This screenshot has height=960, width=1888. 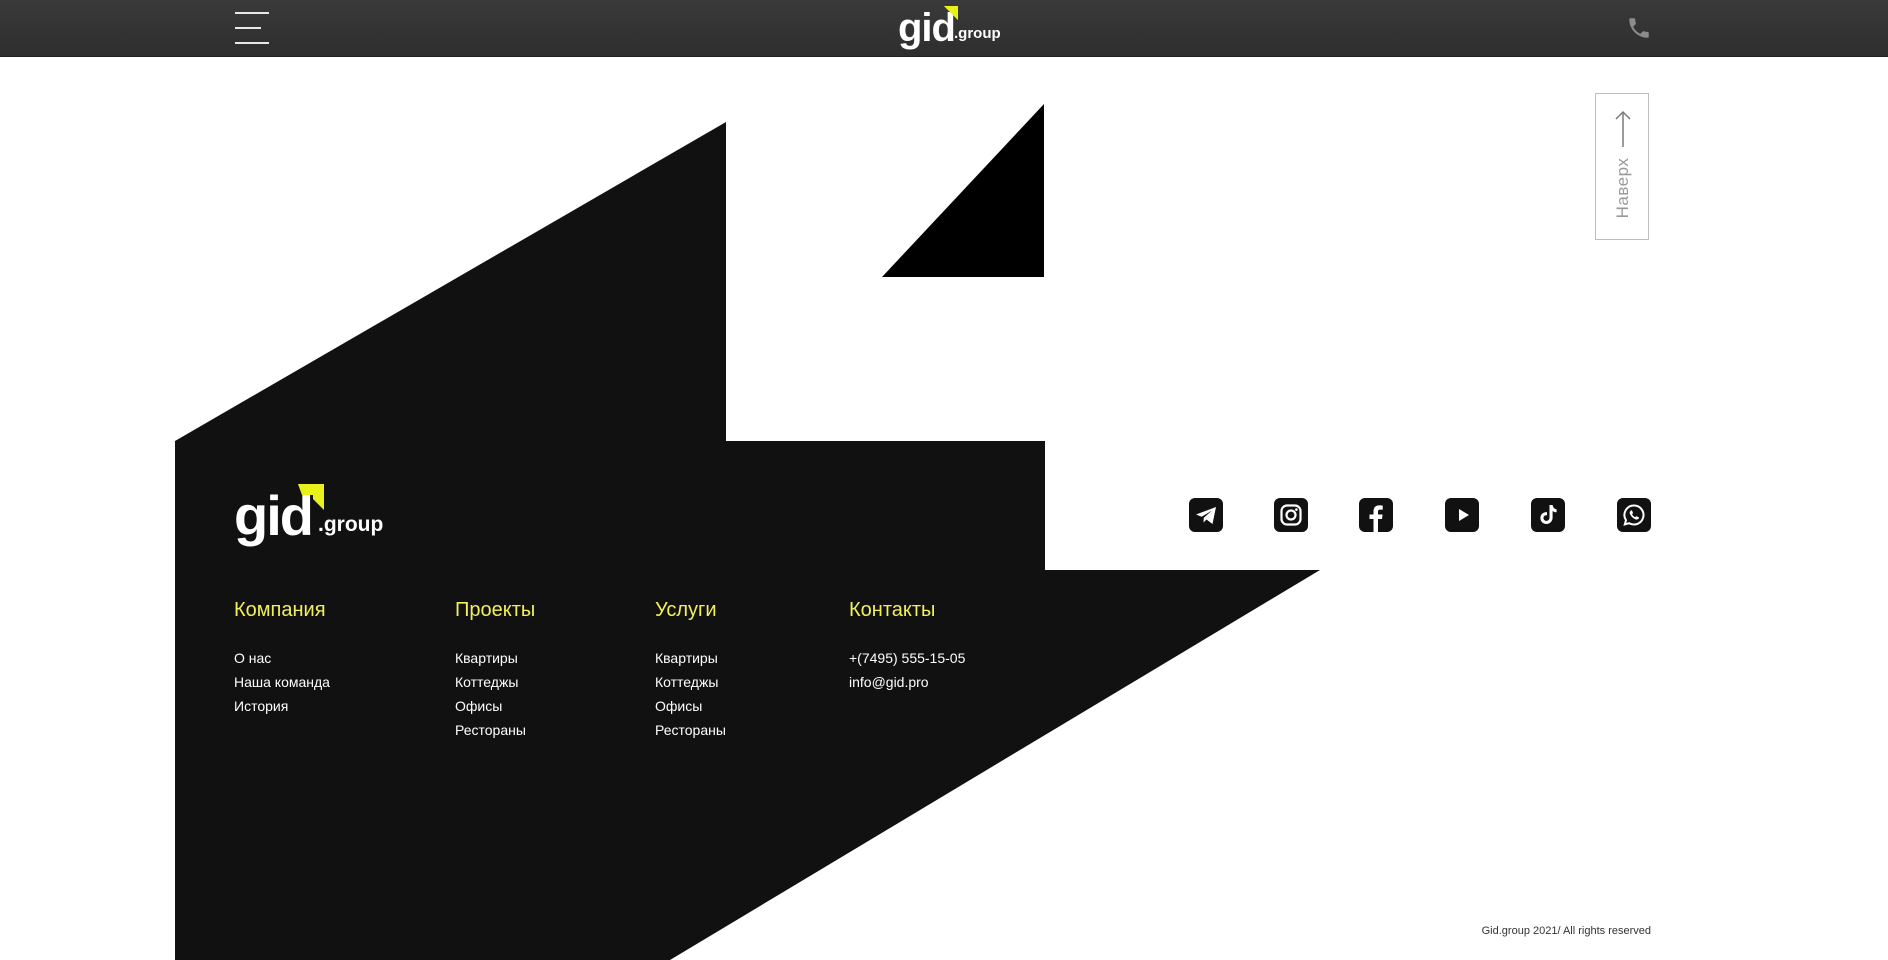 What do you see at coordinates (282, 682) in the screenshot?
I see `footer-link-team: Наша команда` at bounding box center [282, 682].